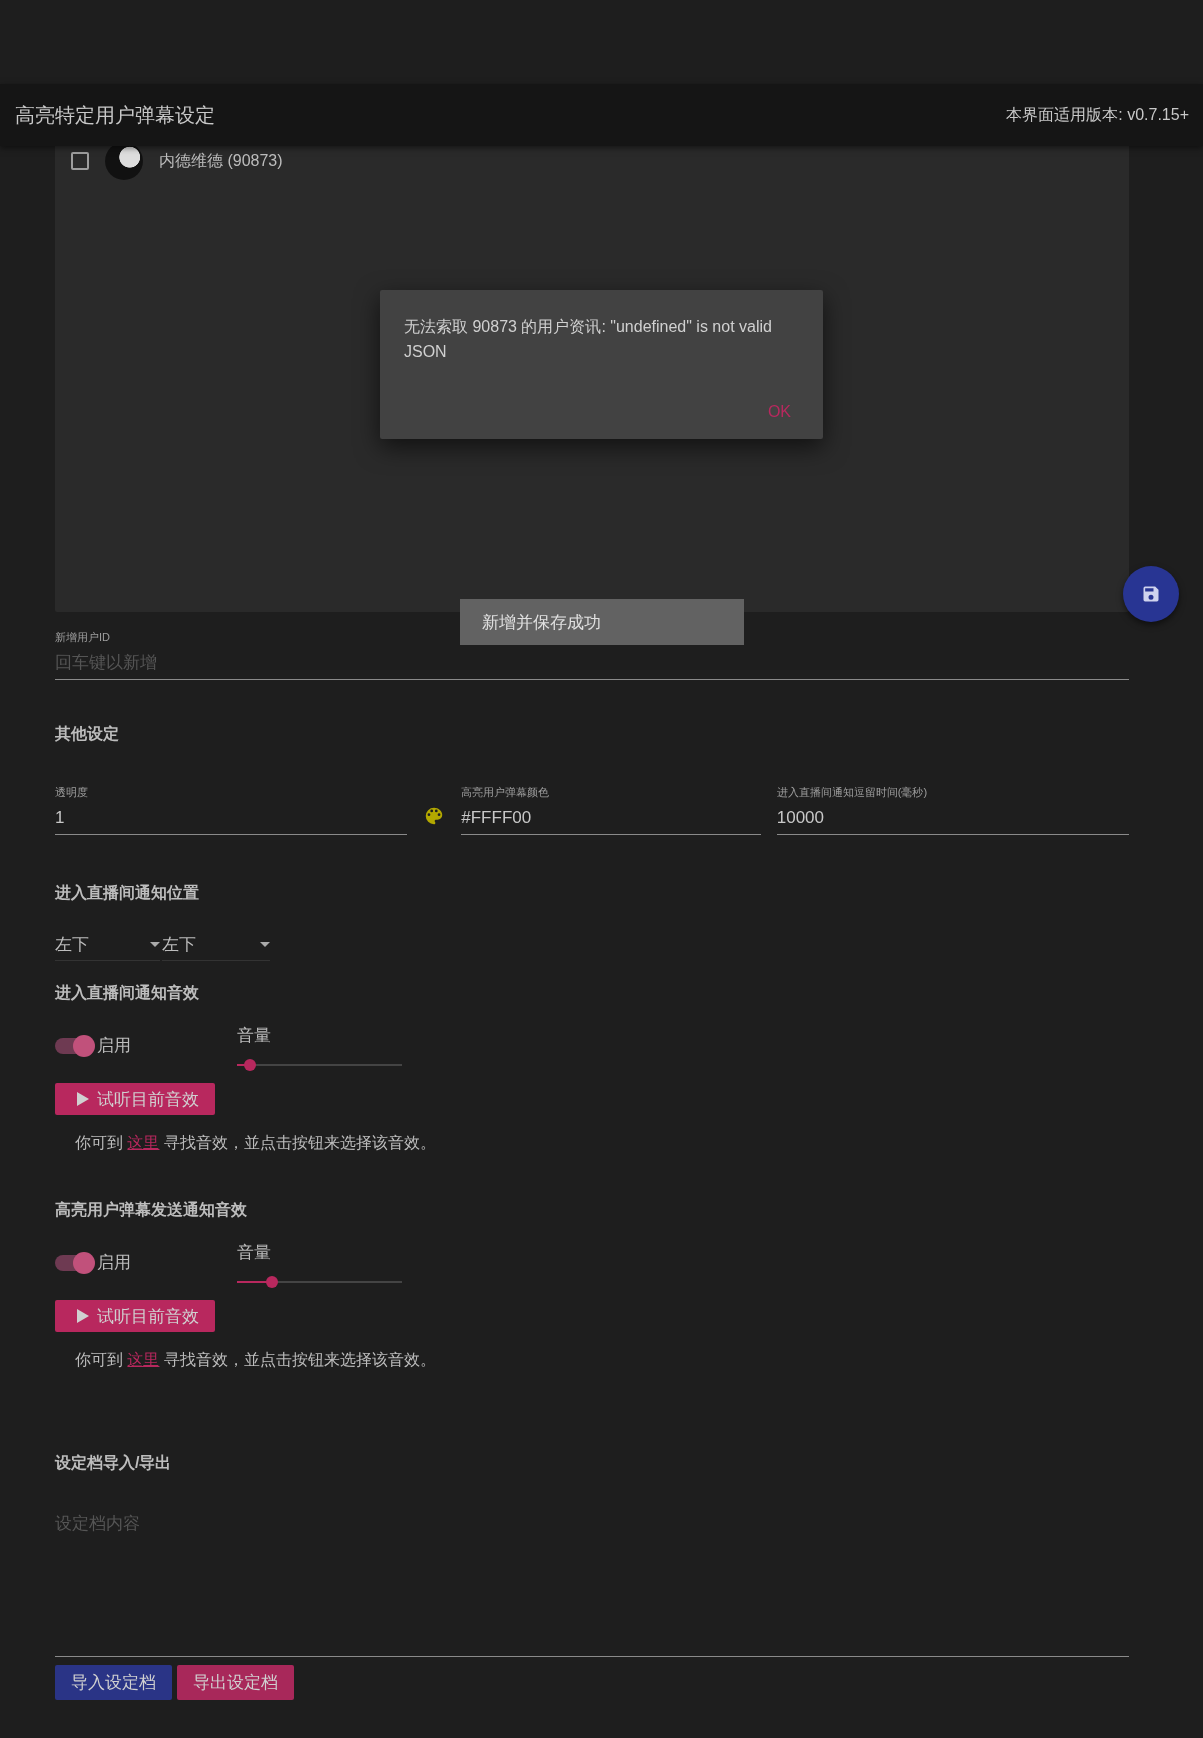 This screenshot has width=1203, height=1738. I want to click on field-label: 进入直播间通知逗留时间(毫秒), so click(852, 792).